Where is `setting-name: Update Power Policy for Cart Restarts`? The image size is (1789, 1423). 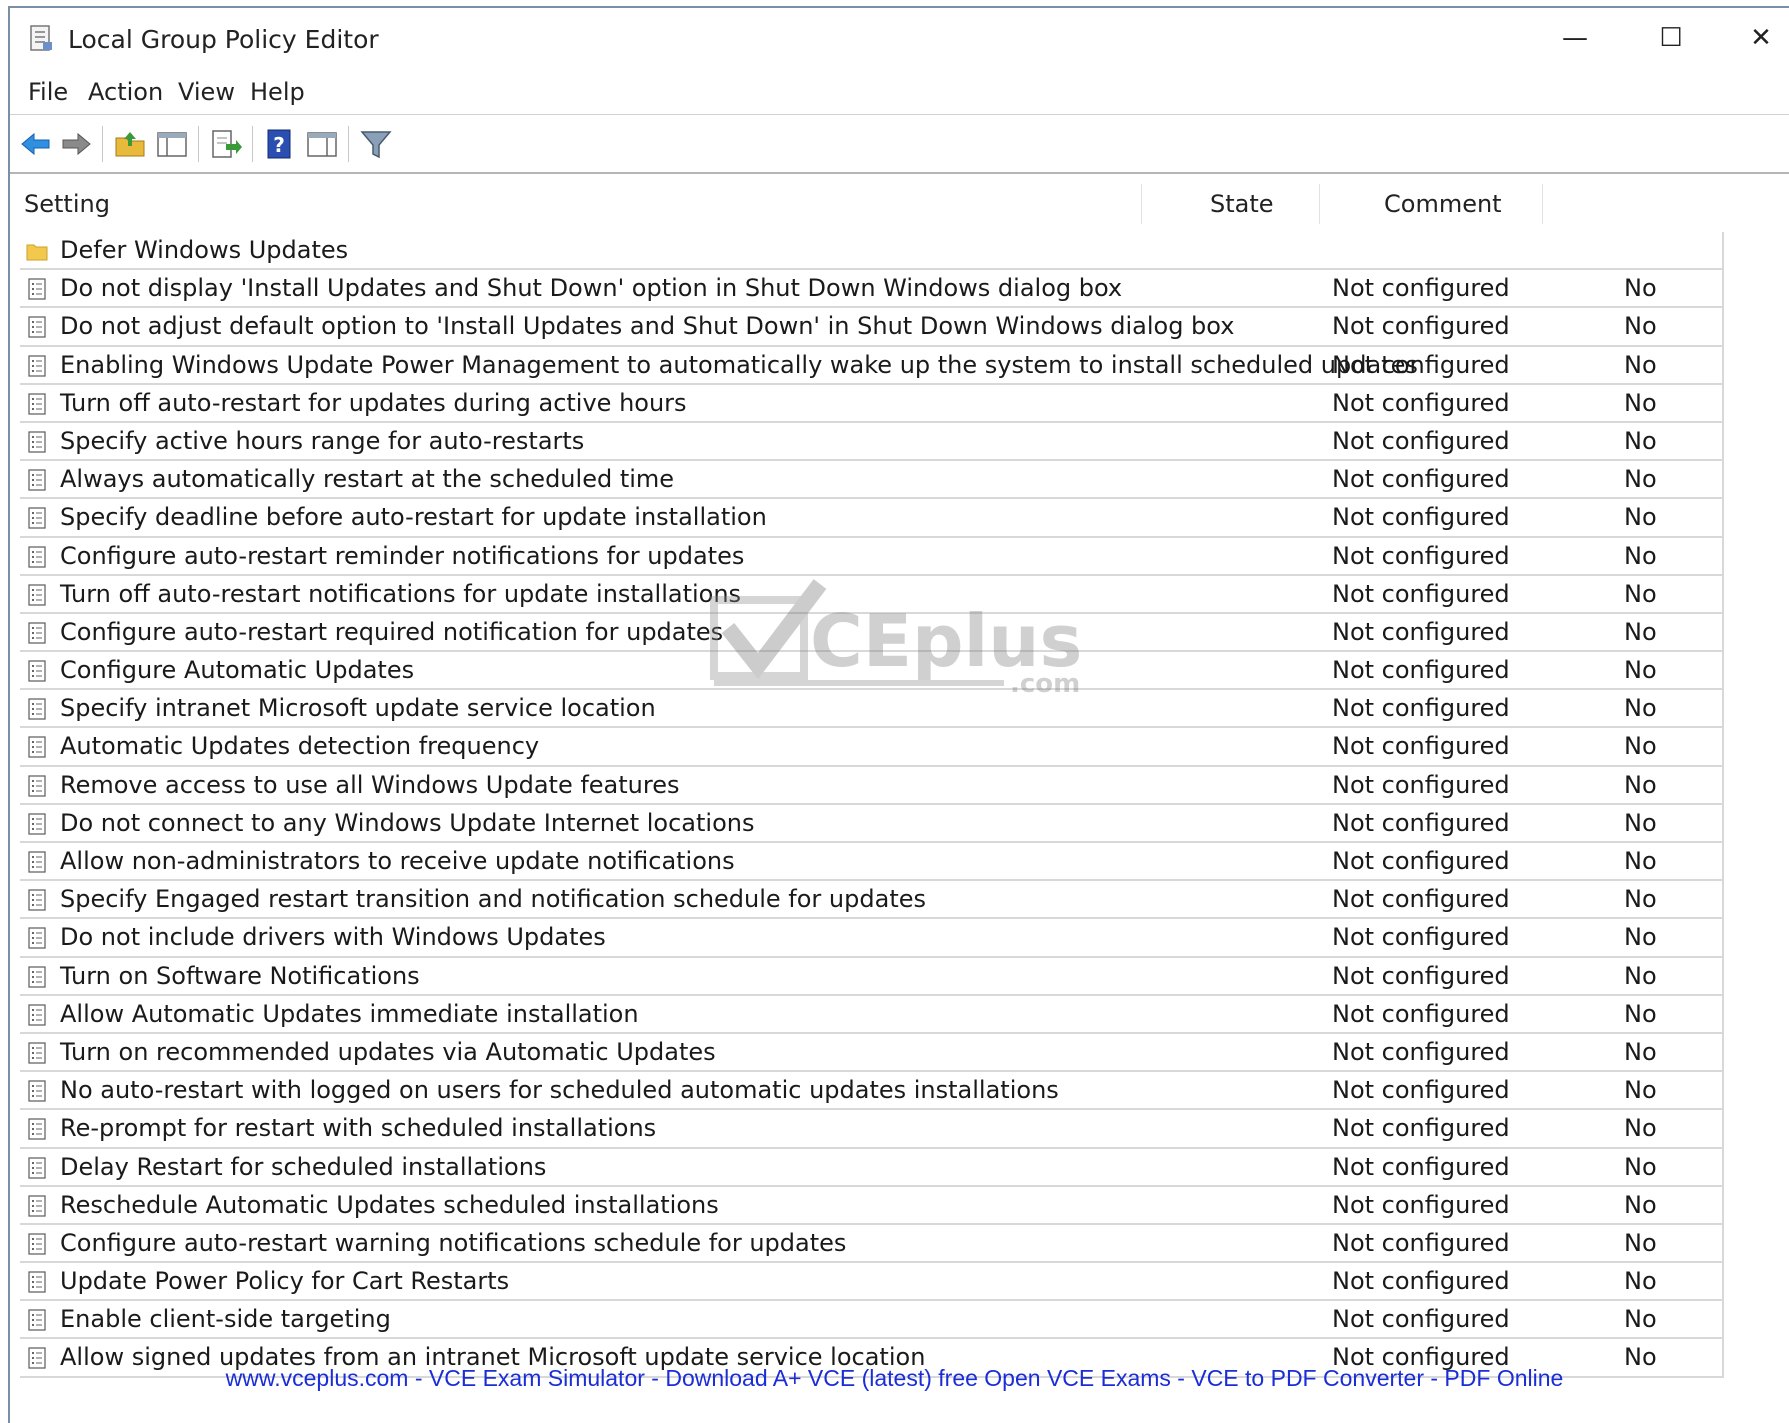 setting-name: Update Power Policy for Cart Restarts is located at coordinates (285, 1281).